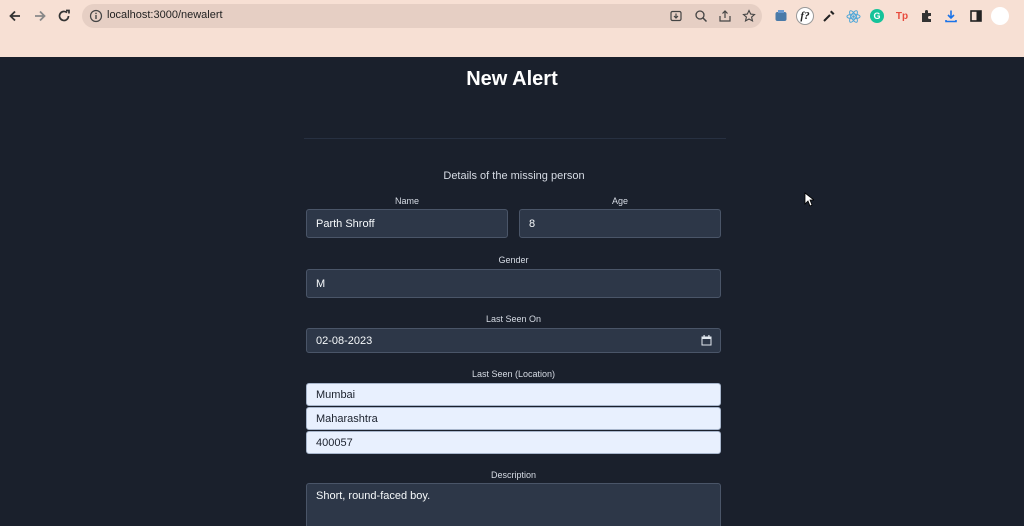 This screenshot has height=526, width=1024. What do you see at coordinates (513, 394) in the screenshot?
I see `city-input: Mumbai` at bounding box center [513, 394].